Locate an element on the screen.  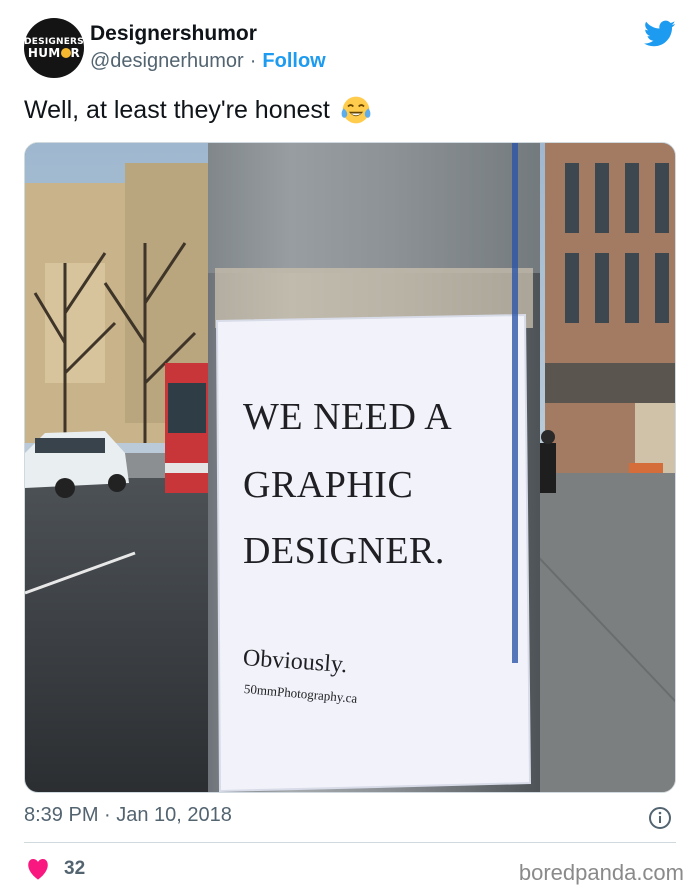
poster-line-3: DESIGNER. is located at coordinates (344, 551).